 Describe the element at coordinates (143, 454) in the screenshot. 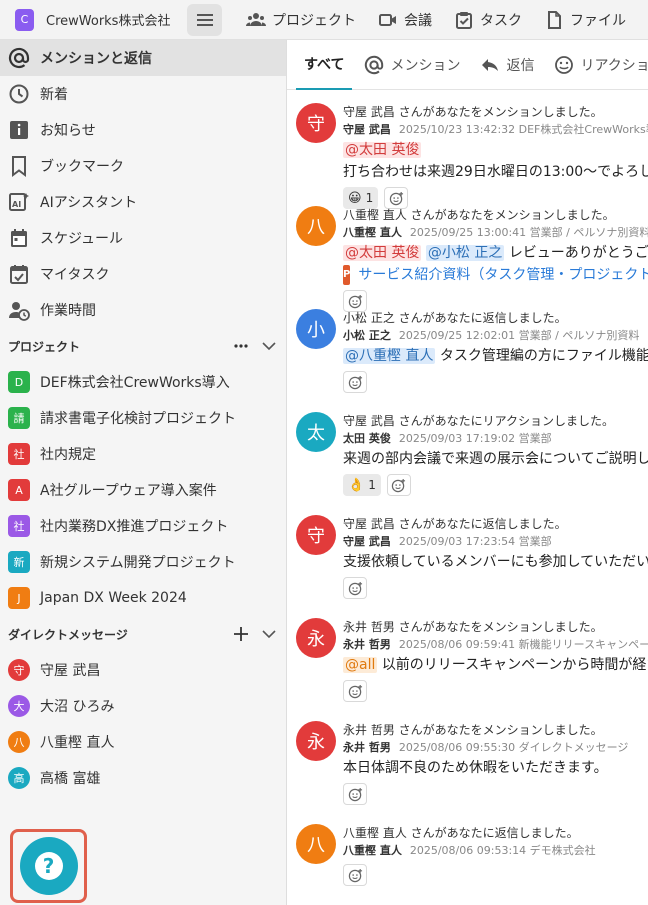

I see `sidebar-project-item: 社社内規定` at that location.